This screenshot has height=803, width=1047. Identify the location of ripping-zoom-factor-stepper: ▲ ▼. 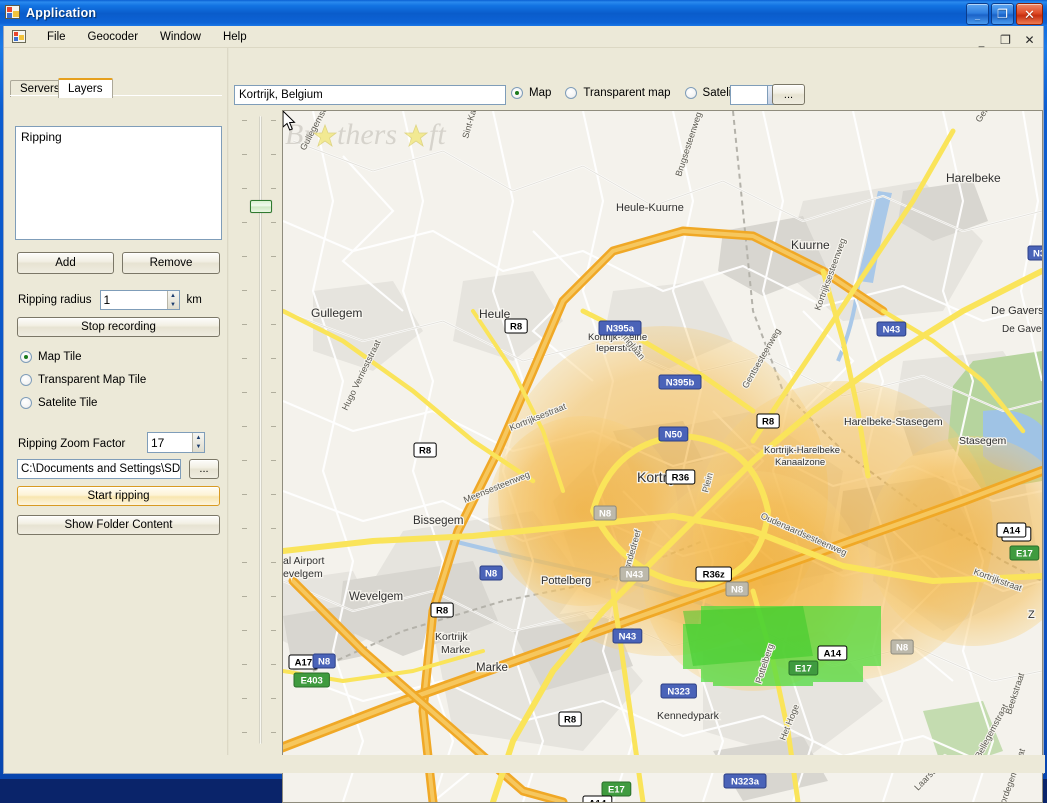
(176, 442).